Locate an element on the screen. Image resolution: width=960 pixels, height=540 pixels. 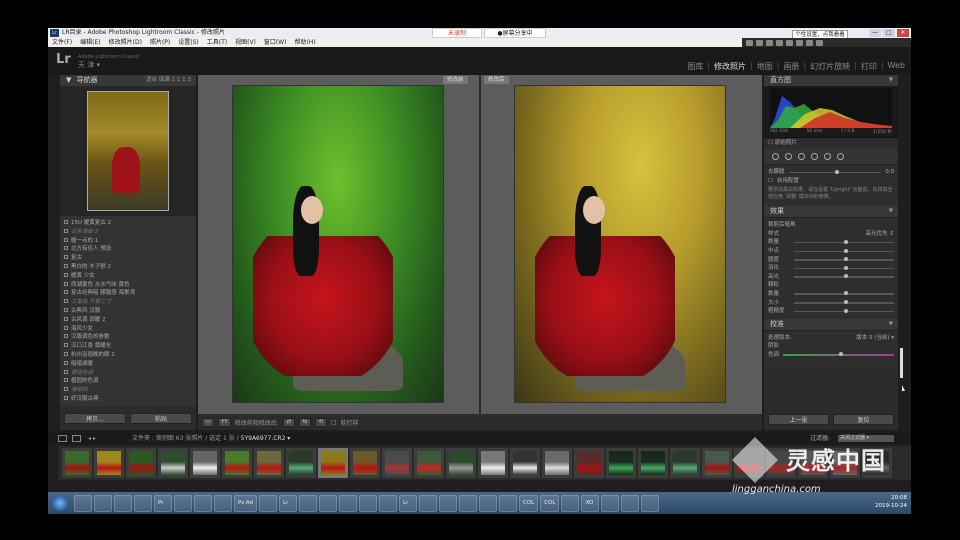
preset-item: 北方有佳人 预设 is located at coordinates (130, 249).